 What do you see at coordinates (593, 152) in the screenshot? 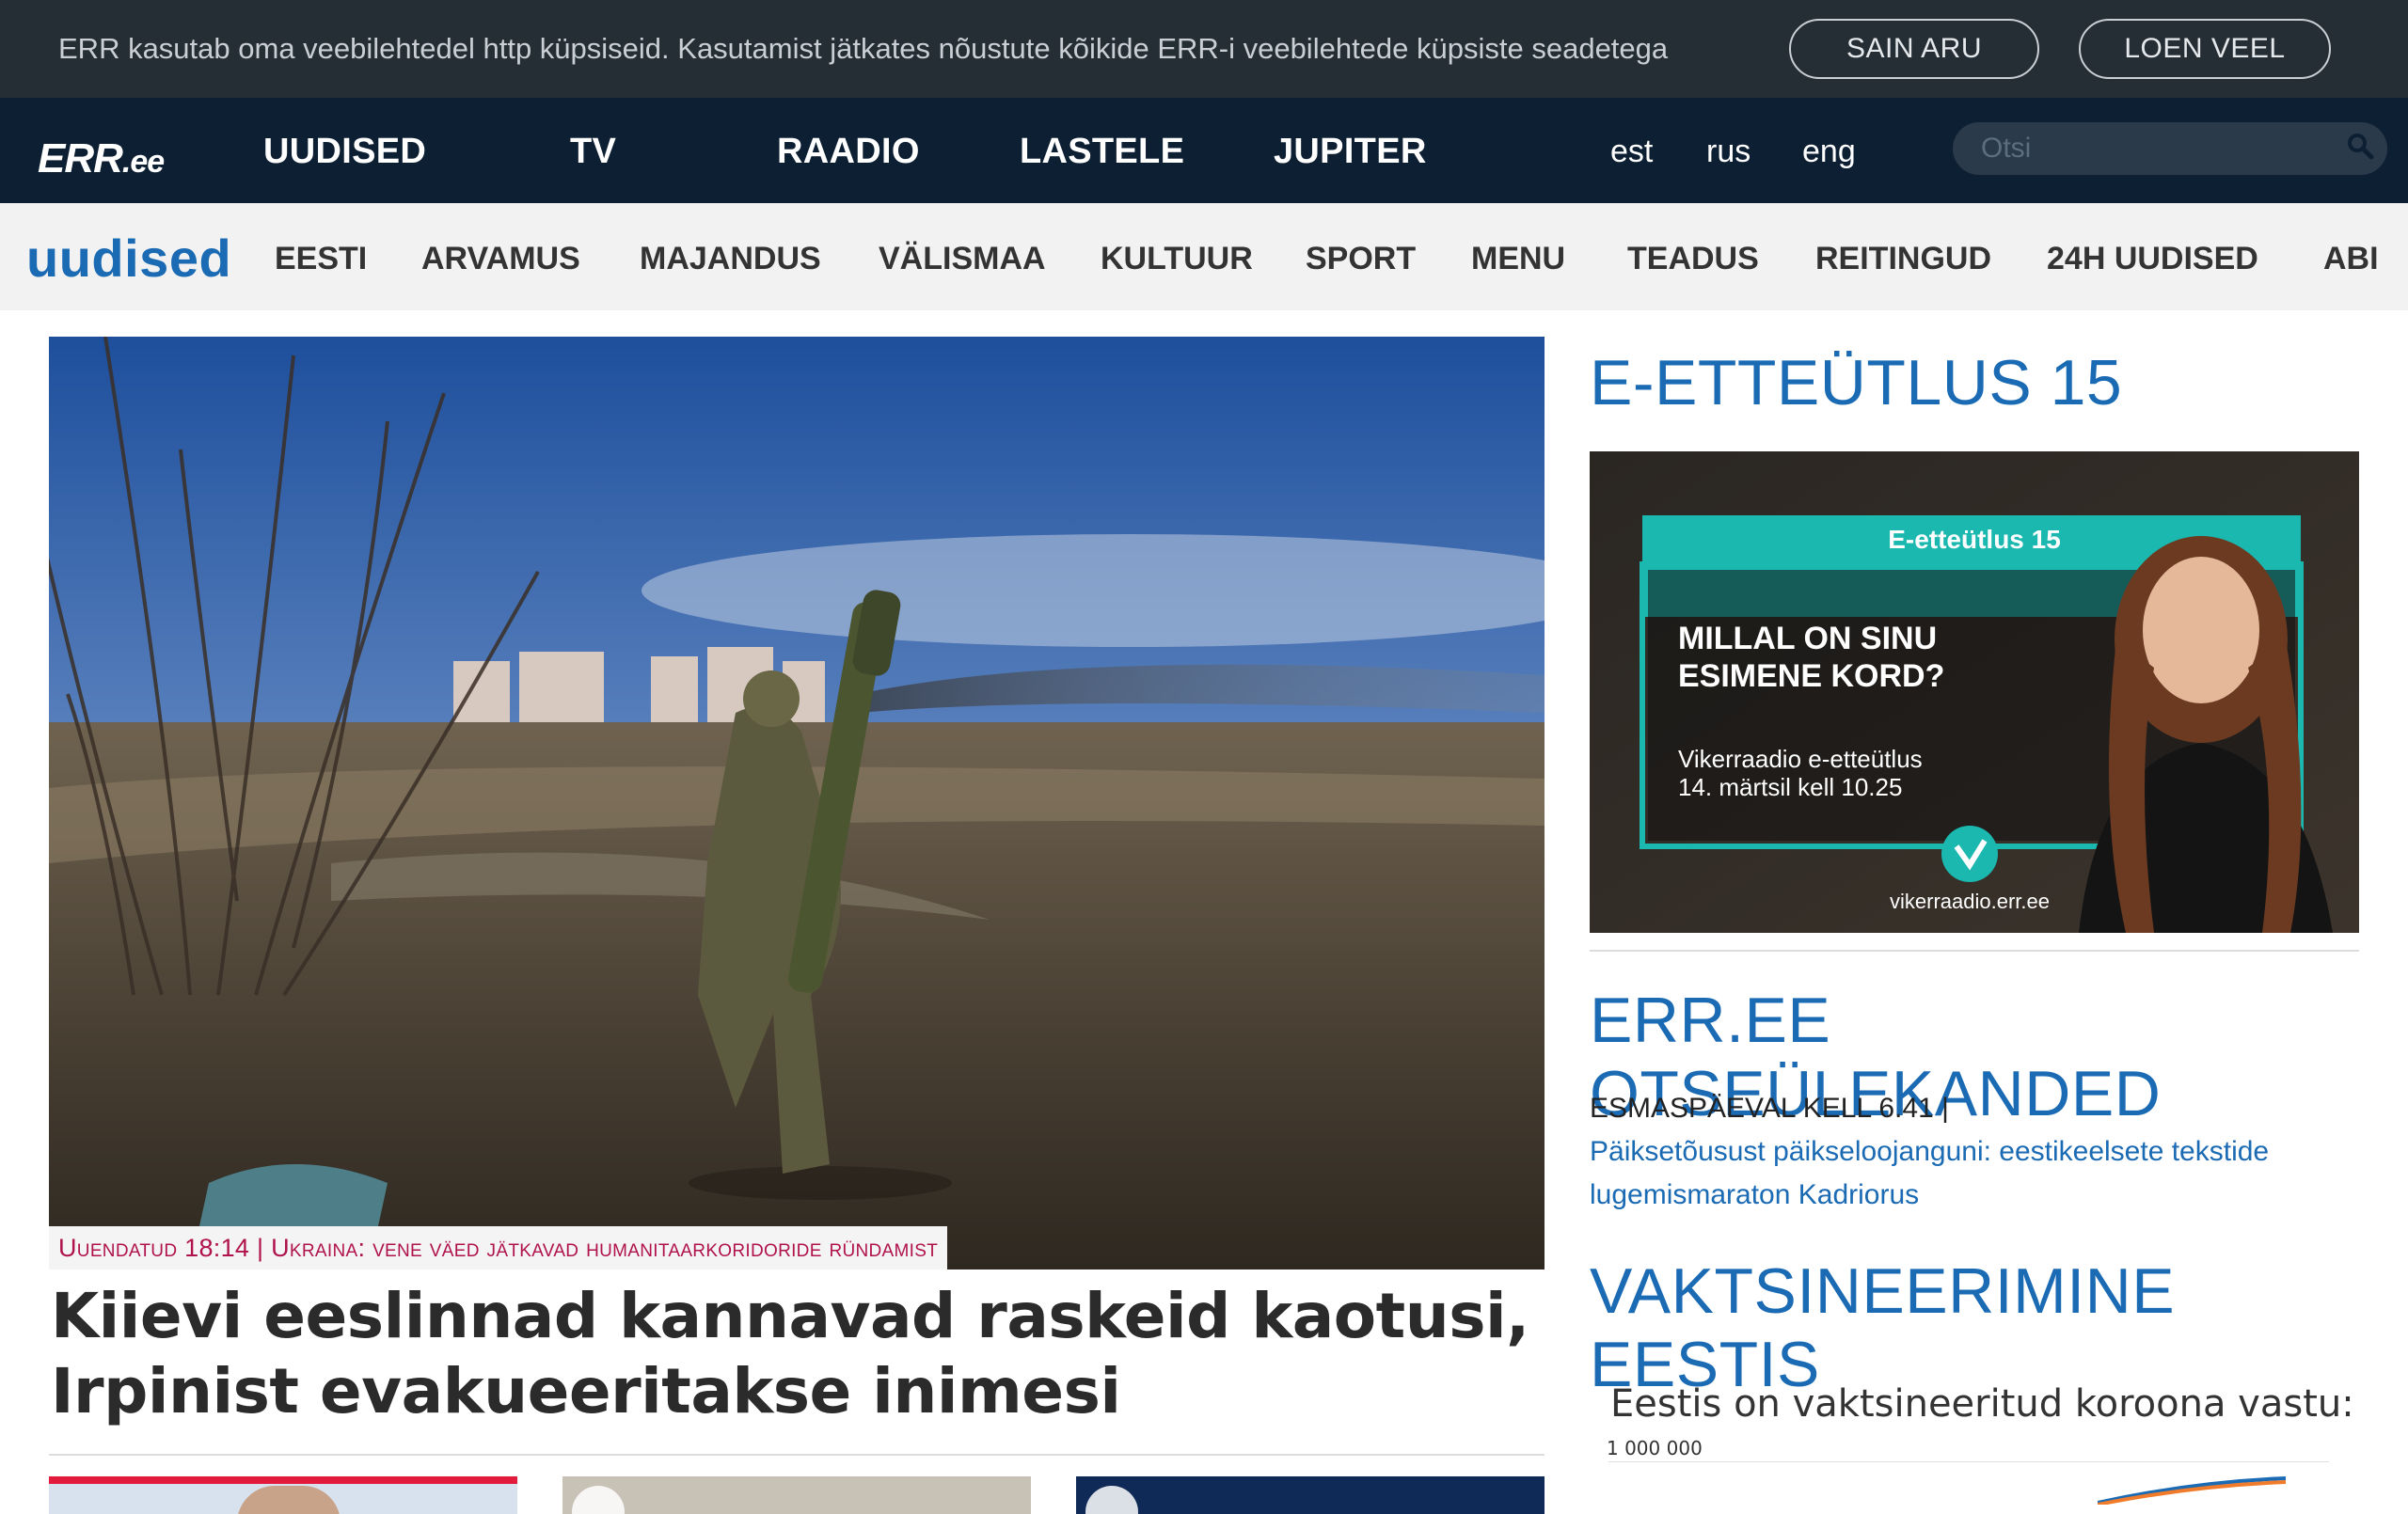
I see `nav-item-tv: TV` at bounding box center [593, 152].